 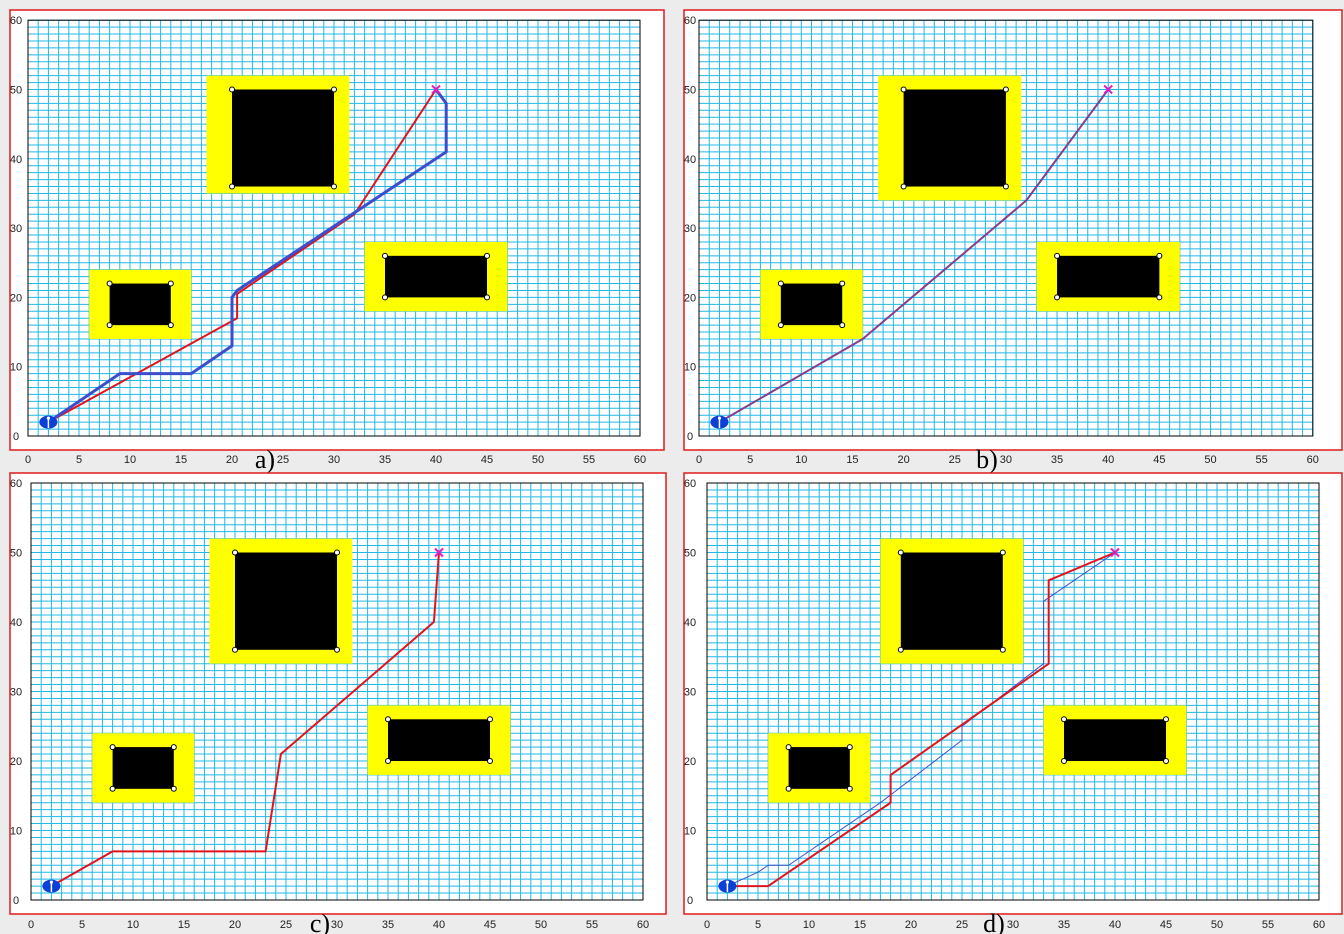 I want to click on y-tick-label: 50, so click(x=16, y=554).